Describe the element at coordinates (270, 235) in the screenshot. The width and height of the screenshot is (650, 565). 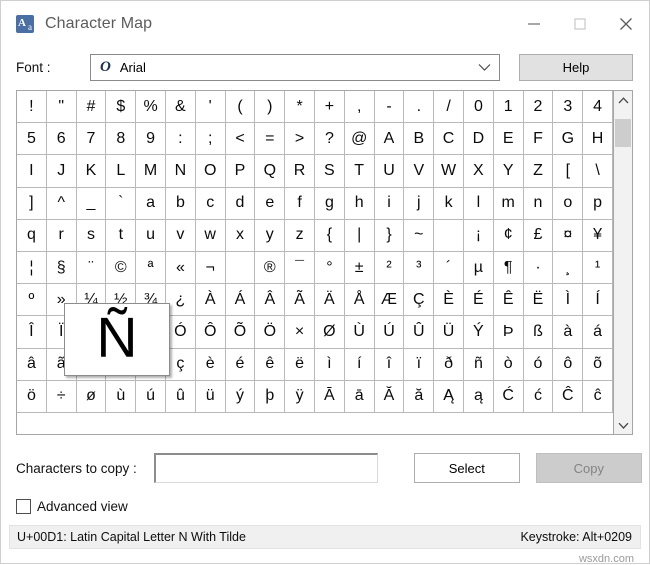
I see `character-cell: y` at that location.